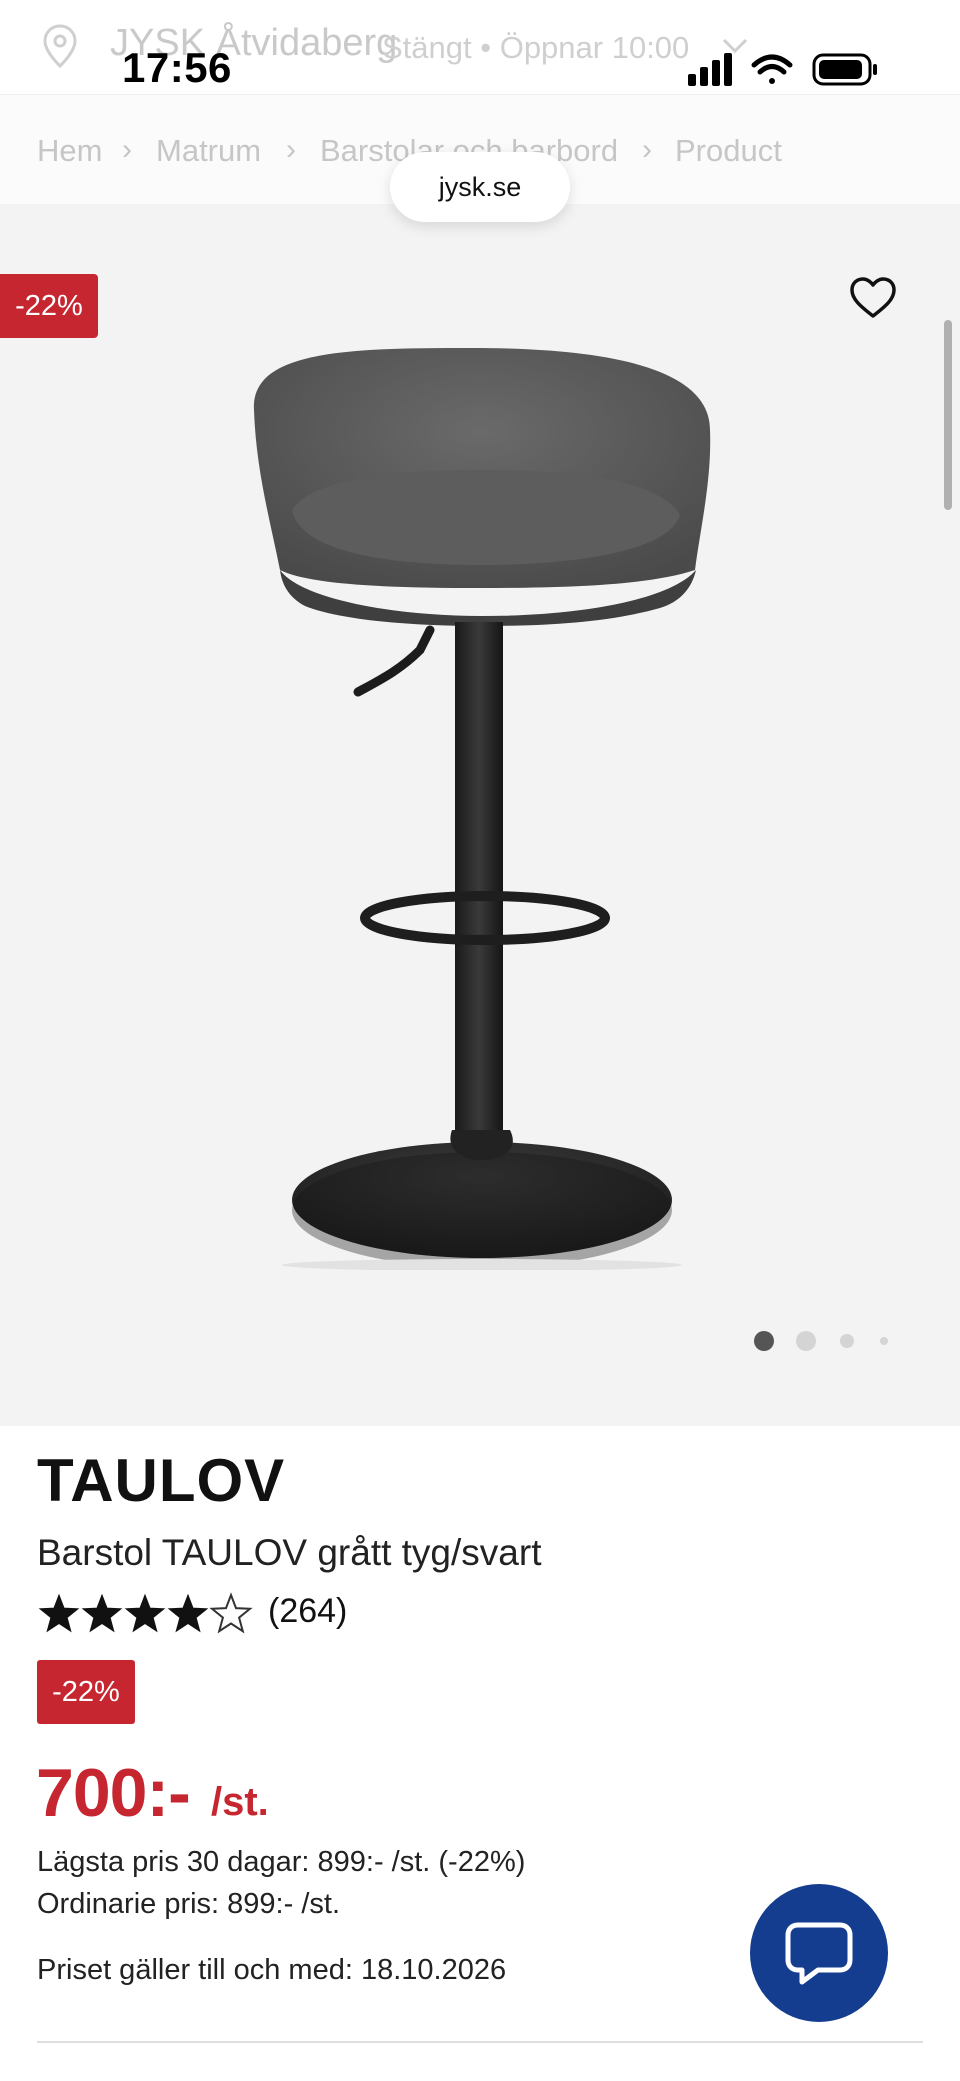  Describe the element at coordinates (60, 46) in the screenshot. I see `location-pin-icon` at that location.